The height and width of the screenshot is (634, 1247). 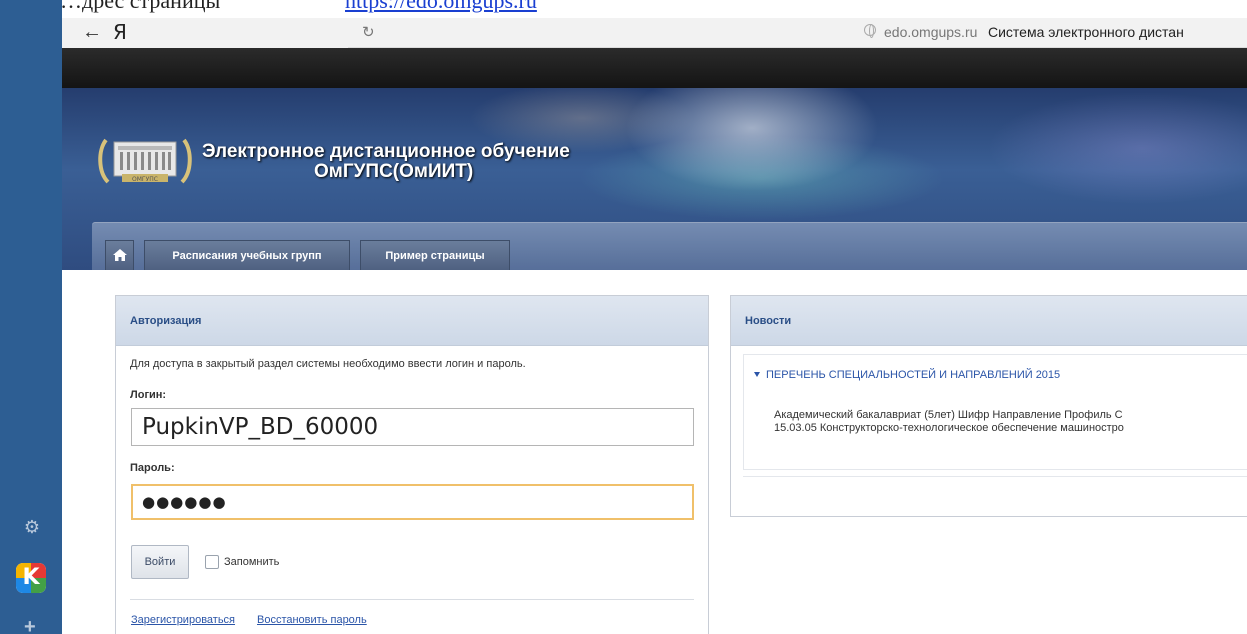 What do you see at coordinates (145, 160) in the screenshot?
I see `university-logo: ОМГУПС` at bounding box center [145, 160].